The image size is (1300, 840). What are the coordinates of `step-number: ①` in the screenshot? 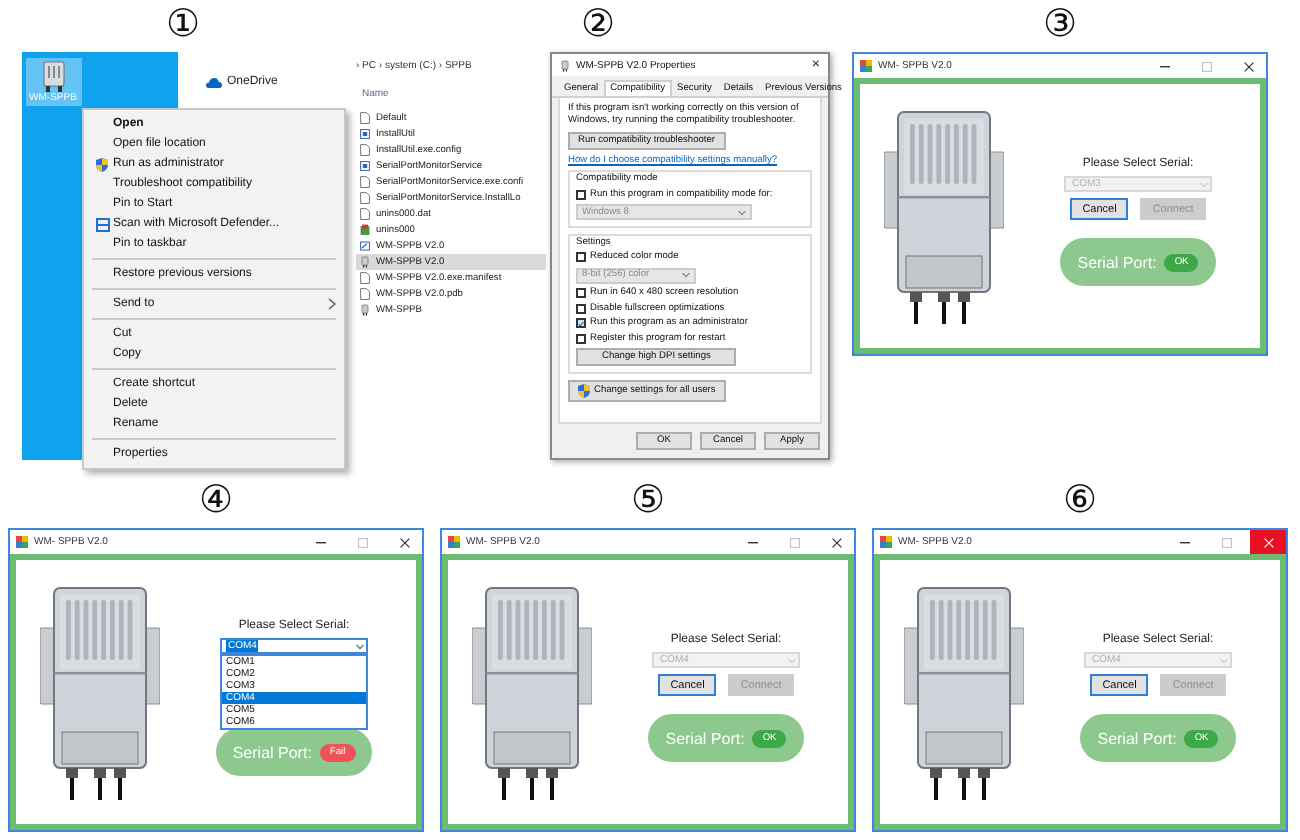 It's located at (183, 25).